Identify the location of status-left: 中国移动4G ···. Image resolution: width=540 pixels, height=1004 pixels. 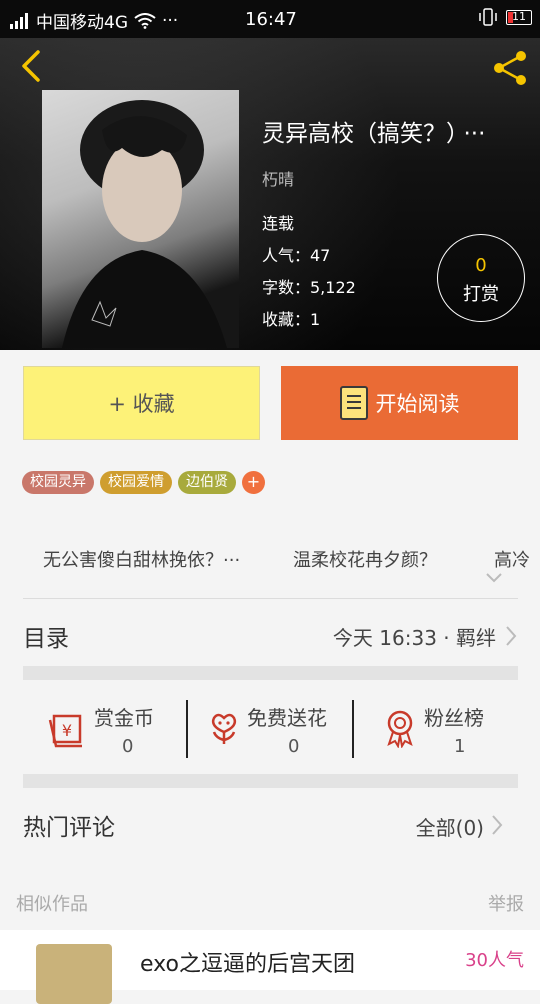
(94, 20).